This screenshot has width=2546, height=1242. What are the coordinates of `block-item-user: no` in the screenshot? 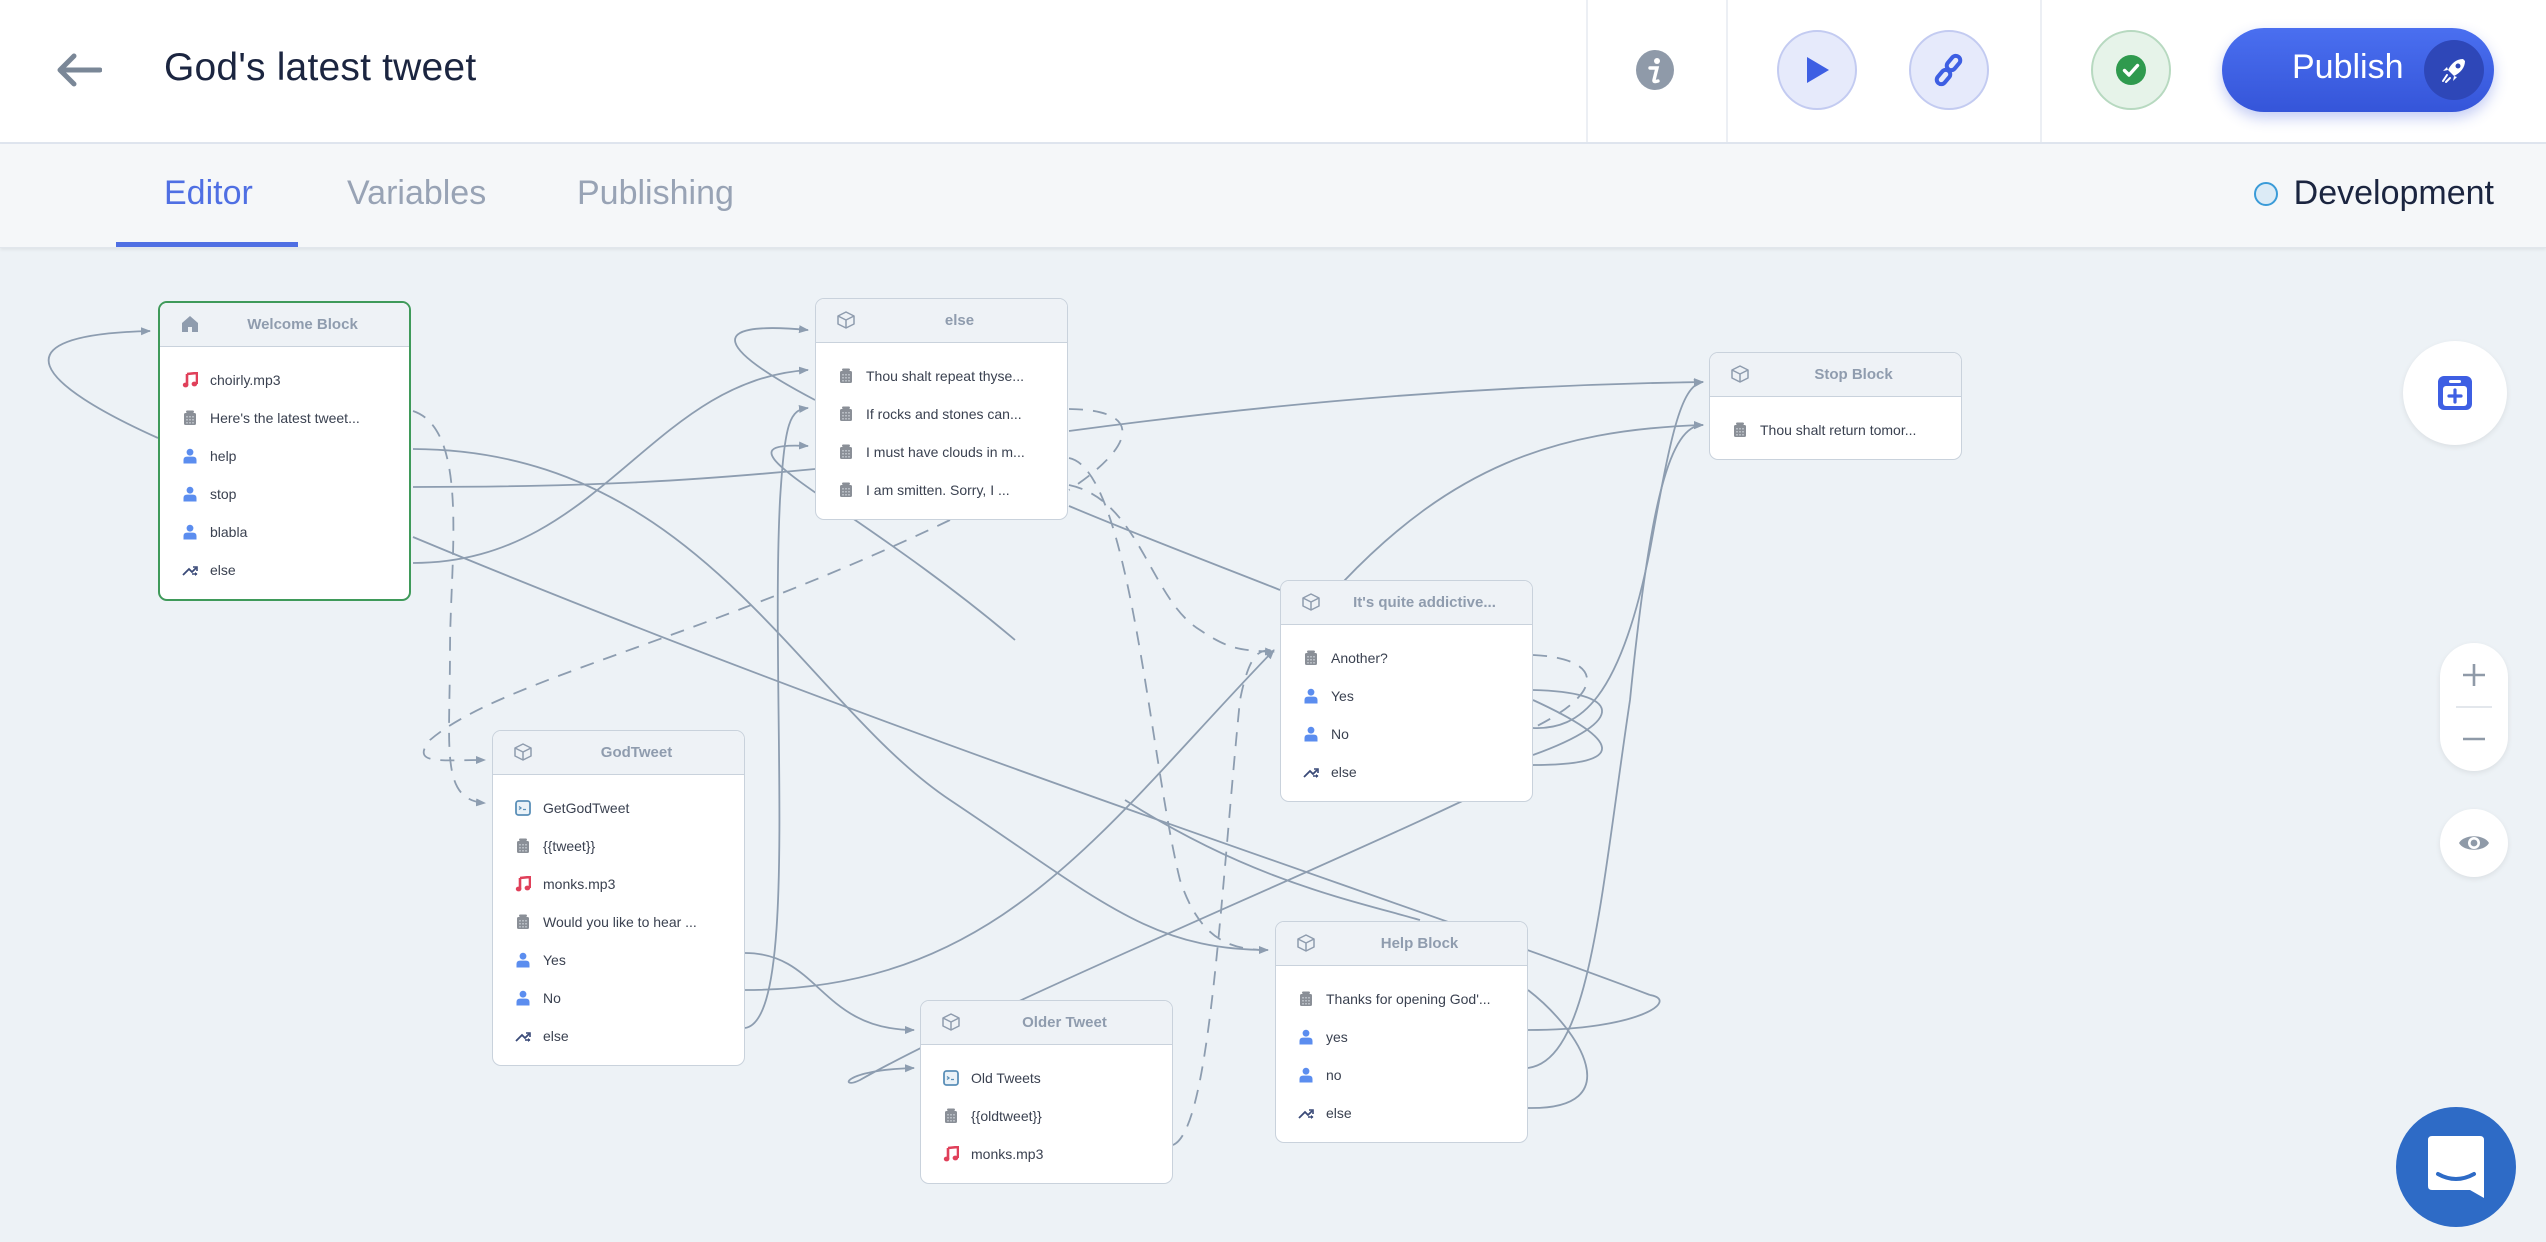 It's located at (1401, 1075).